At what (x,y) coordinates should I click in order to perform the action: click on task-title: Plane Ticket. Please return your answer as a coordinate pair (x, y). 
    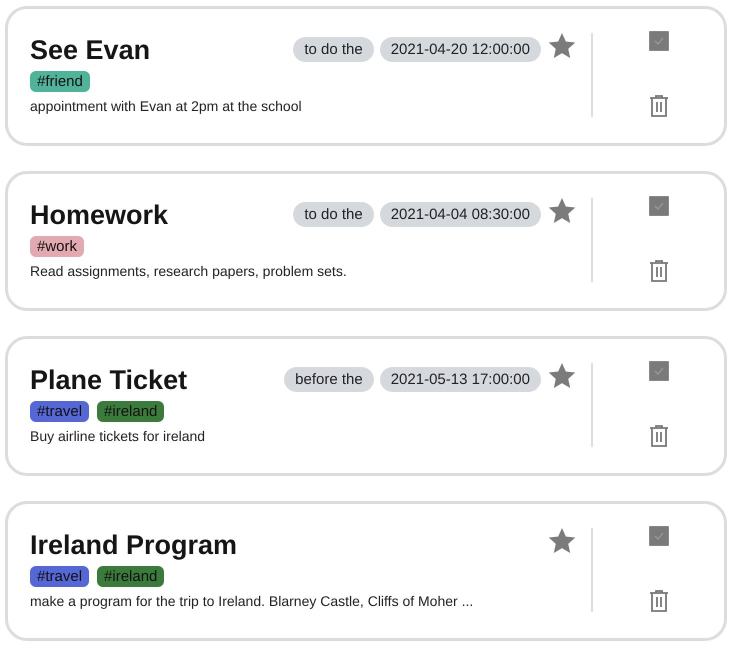
    Looking at the image, I should click on (109, 380).